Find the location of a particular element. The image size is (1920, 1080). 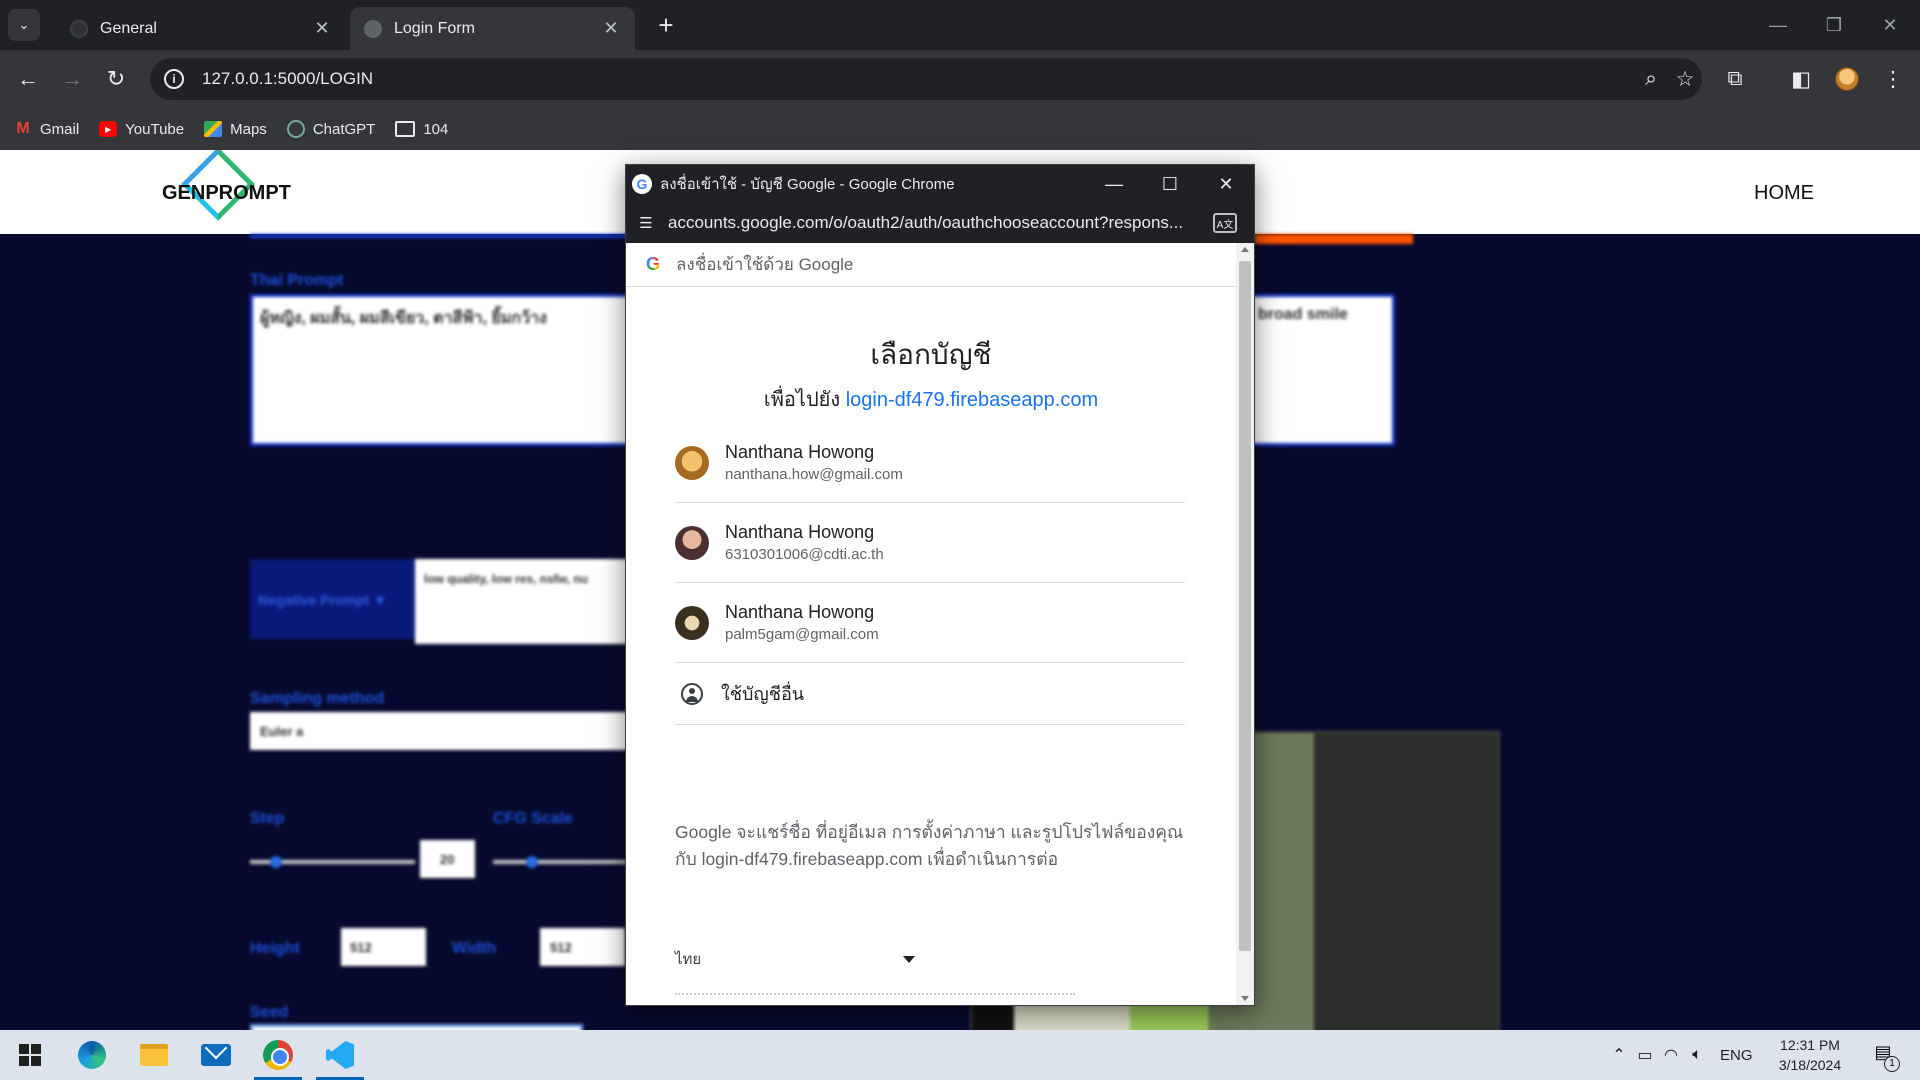

genprompt-logo: GENPROMPT is located at coordinates (226, 187).